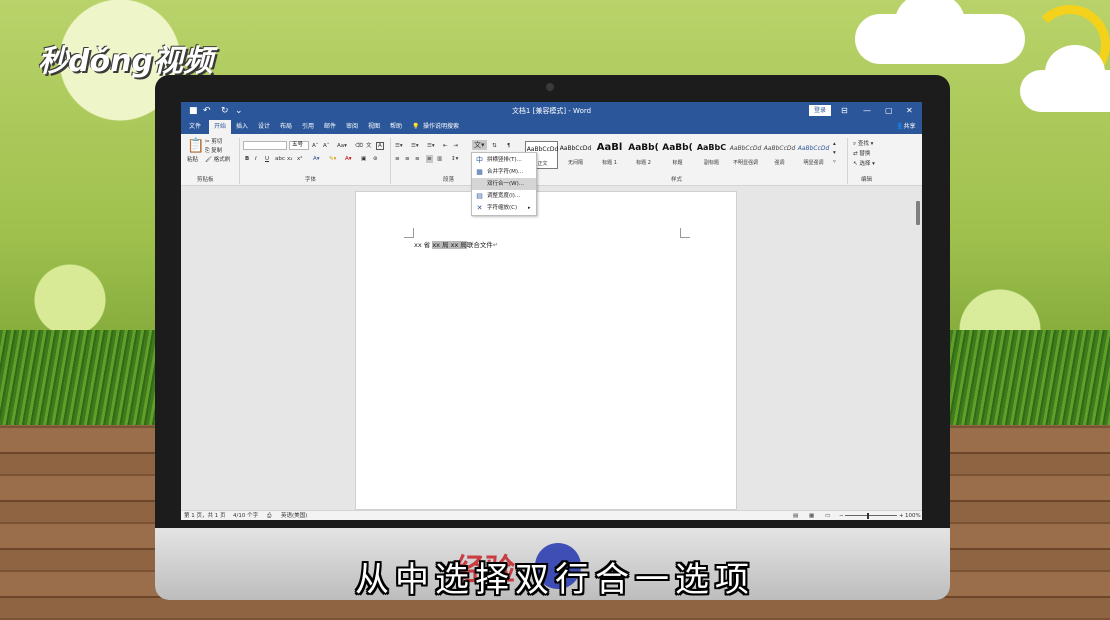 Image resolution: width=1110 pixels, height=620 pixels. What do you see at coordinates (711, 155) in the screenshot?
I see `style-subtitle: AaBbC 副标题` at bounding box center [711, 155].